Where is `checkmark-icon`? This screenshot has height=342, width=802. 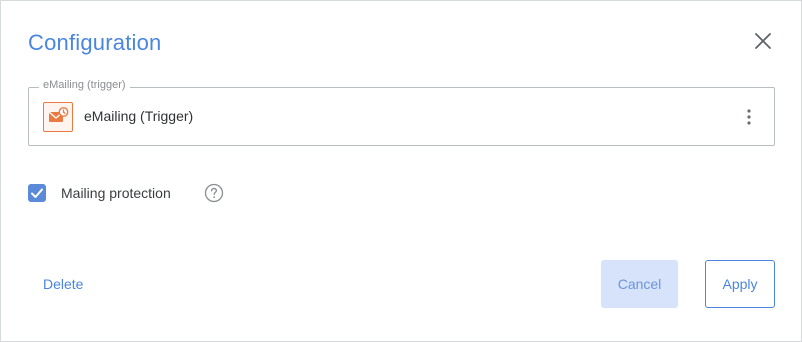
checkmark-icon is located at coordinates (37, 193).